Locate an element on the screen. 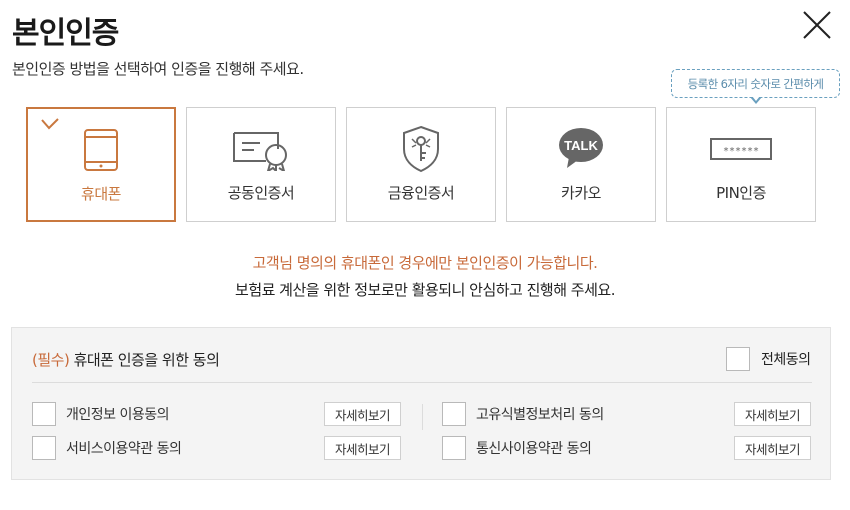 The height and width of the screenshot is (510, 850). notice-warning: 고객님 명의의 휴대폰인 경우에만 본인인증이 가능합니다. is located at coordinates (425, 263).